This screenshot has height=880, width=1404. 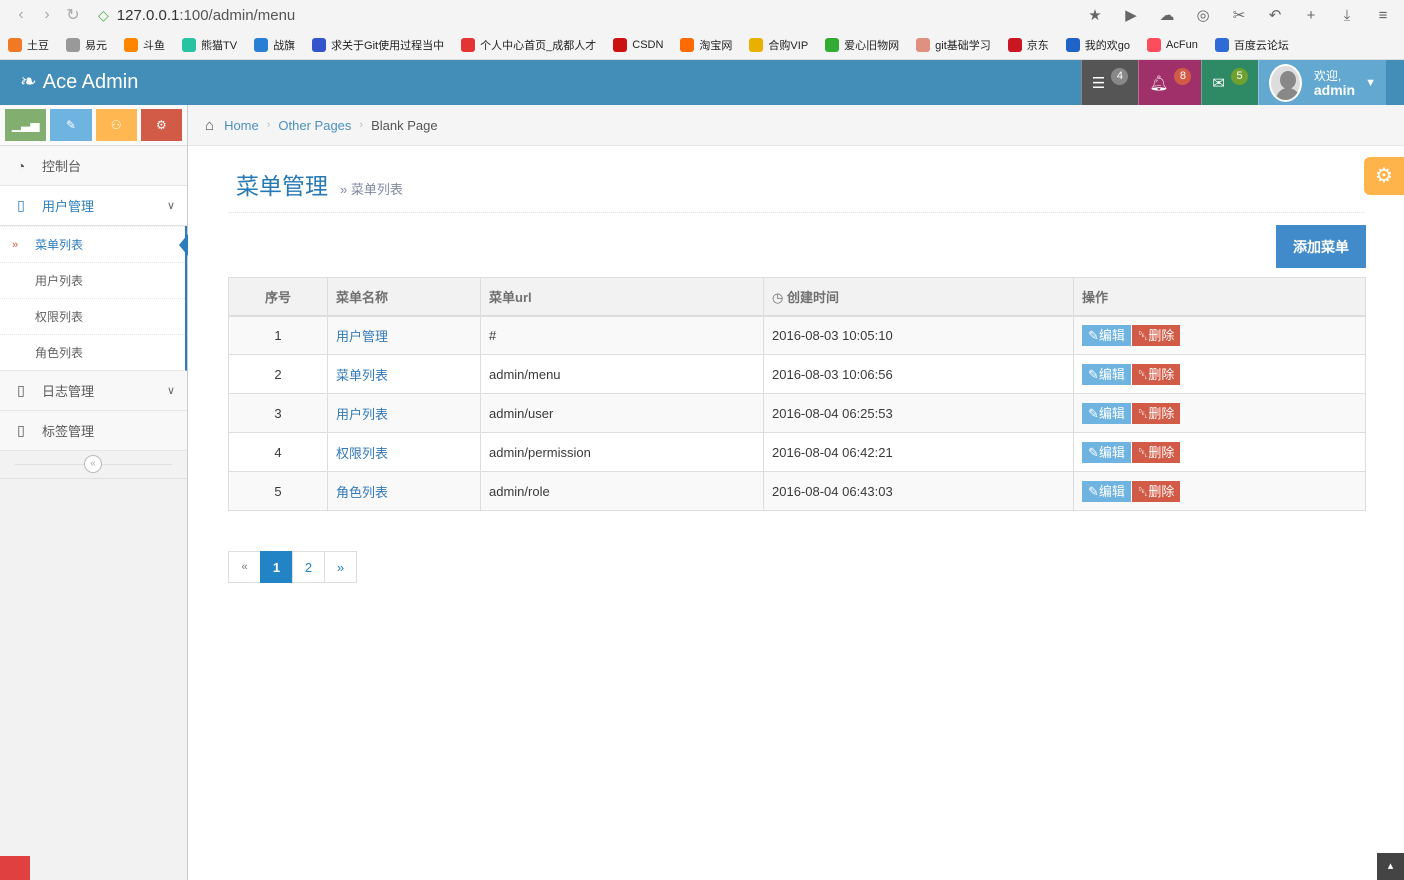 What do you see at coordinates (702, 82) in the screenshot?
I see `top-navbar: ❧ Ace Admin ☰ 4 🔔︎ 8 ✉ 5 欢迎, admin ▼` at bounding box center [702, 82].